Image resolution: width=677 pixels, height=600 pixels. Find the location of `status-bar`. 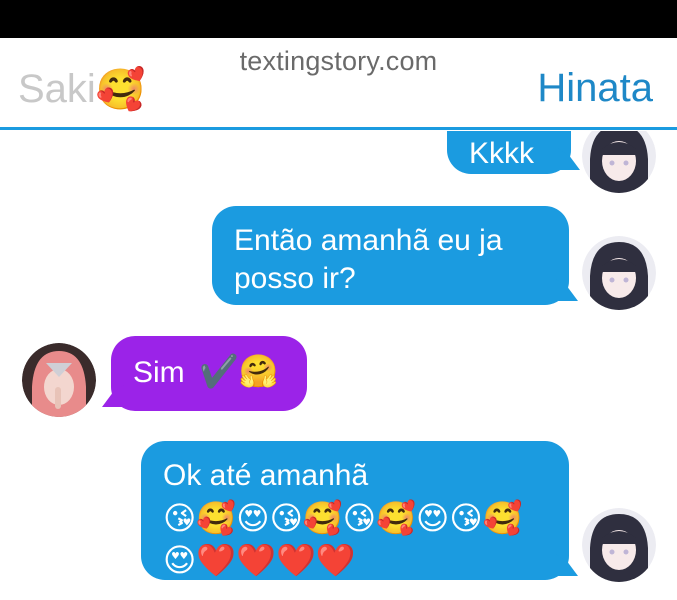

status-bar is located at coordinates (338, 19).